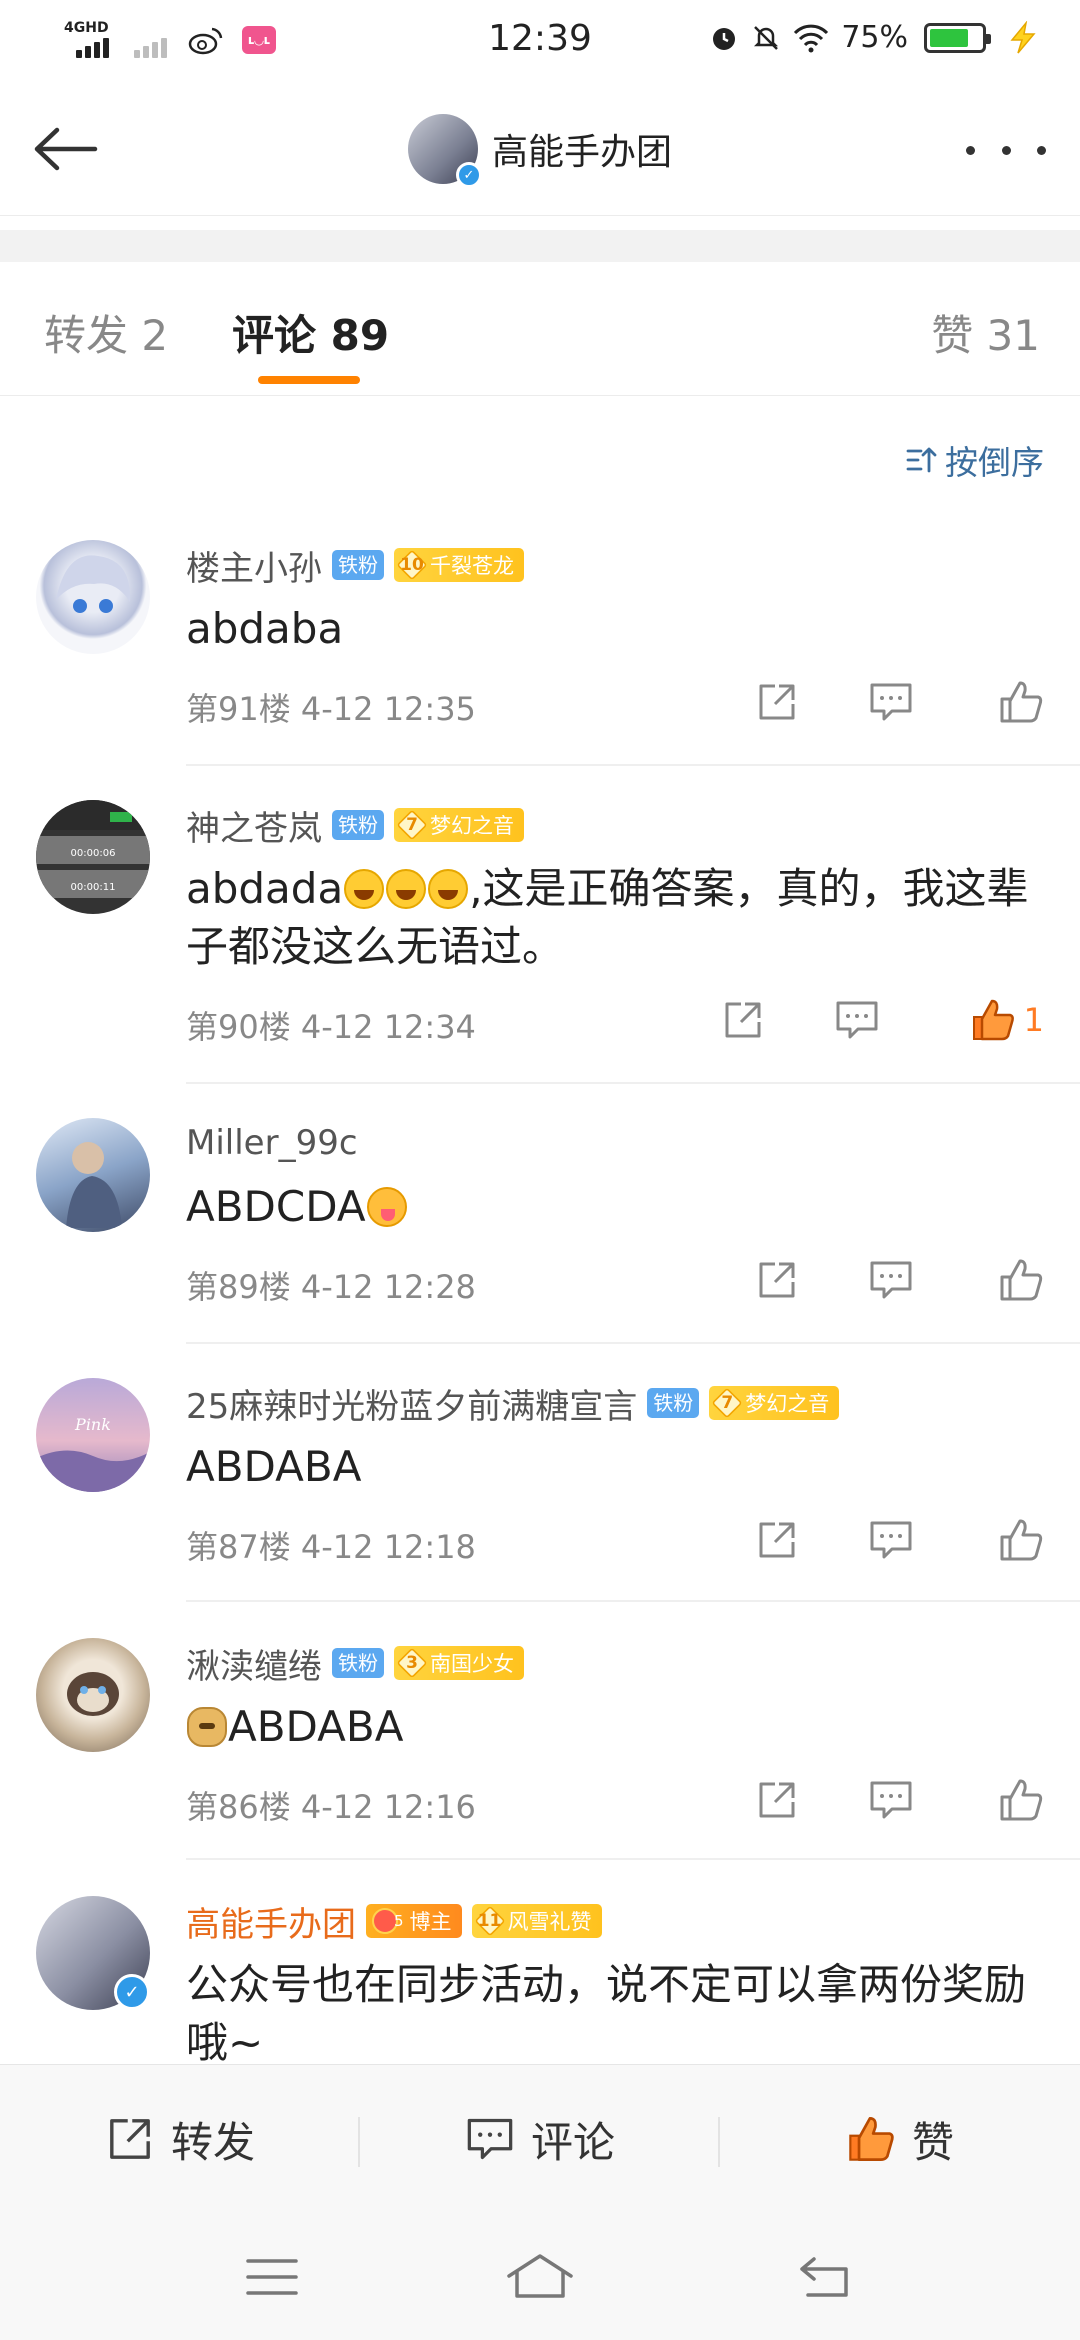  What do you see at coordinates (254, 825) in the screenshot?
I see `comment-author: 神之苍岚` at bounding box center [254, 825].